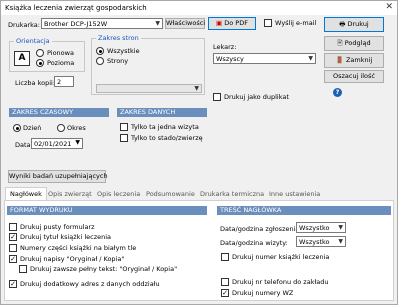 The image size is (398, 305). Describe the element at coordinates (162, 112) in the screenshot. I see `data-range-header: ZAKRES DANYCH` at that location.